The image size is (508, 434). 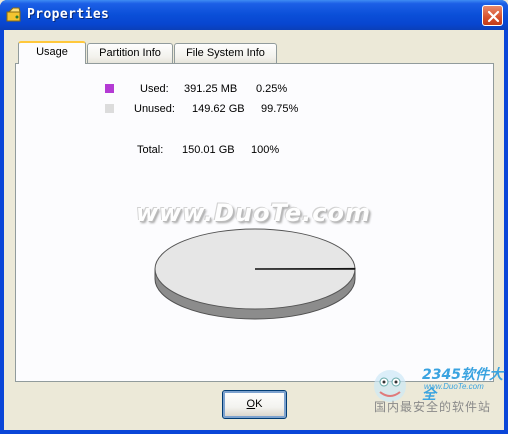 I want to click on used-size: 391.25 MB, so click(x=211, y=89).